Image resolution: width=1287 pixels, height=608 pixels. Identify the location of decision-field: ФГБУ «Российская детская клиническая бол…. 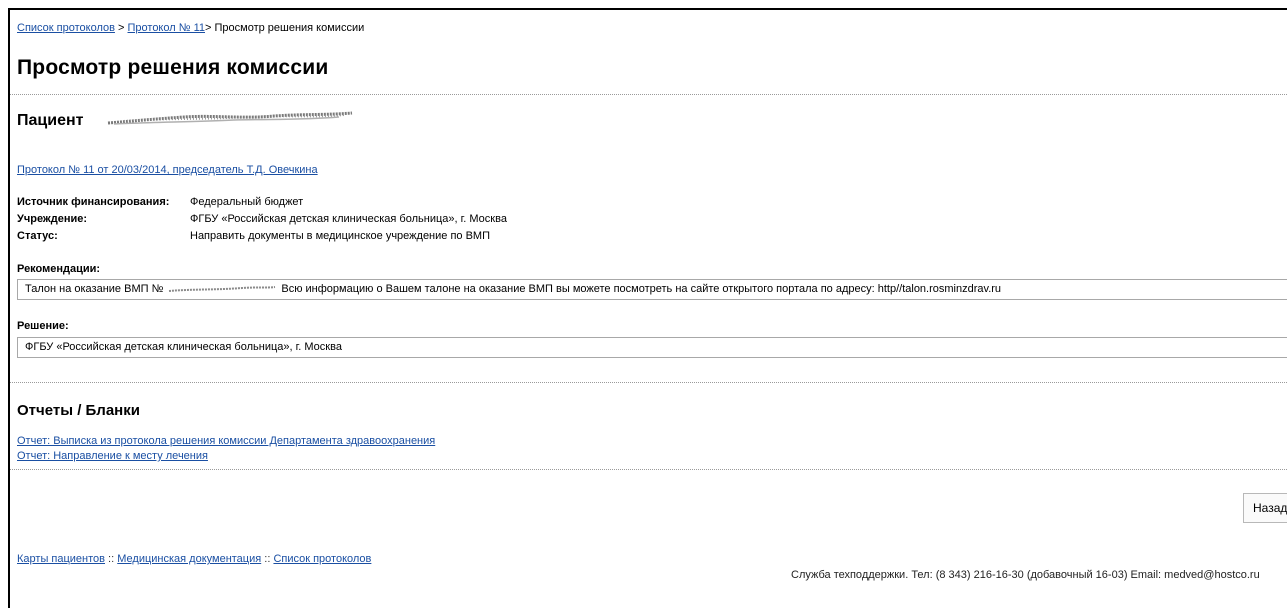
(652, 347).